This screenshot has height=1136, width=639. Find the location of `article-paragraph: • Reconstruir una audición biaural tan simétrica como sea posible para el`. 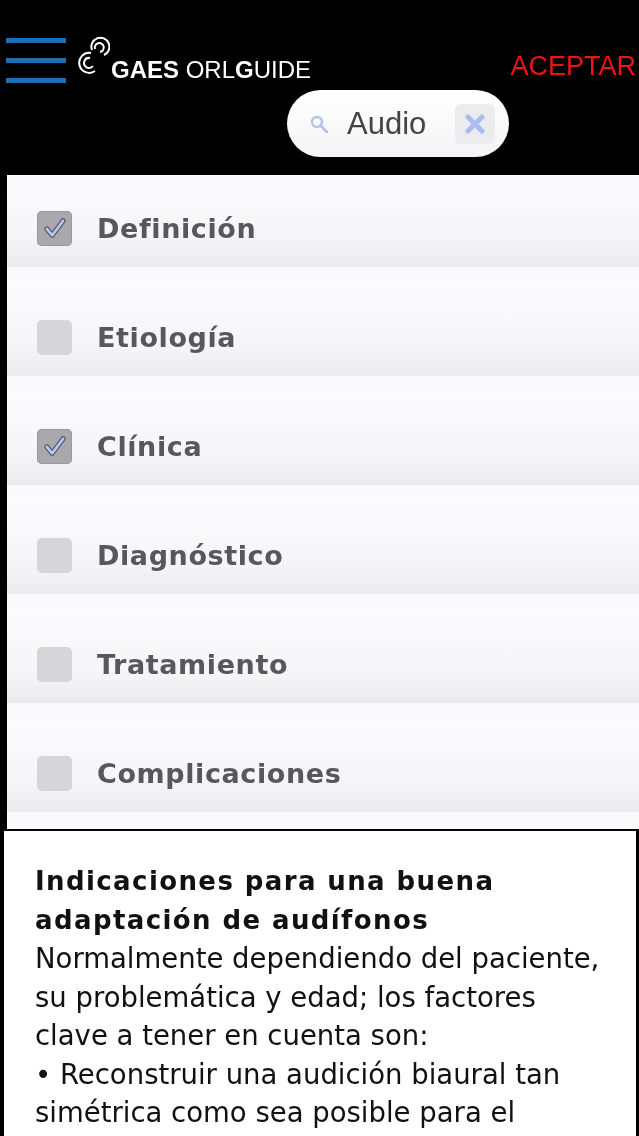

article-paragraph: • Reconstruir una audición biaural tan simétrica como sea posible para el is located at coordinates (298, 1093).